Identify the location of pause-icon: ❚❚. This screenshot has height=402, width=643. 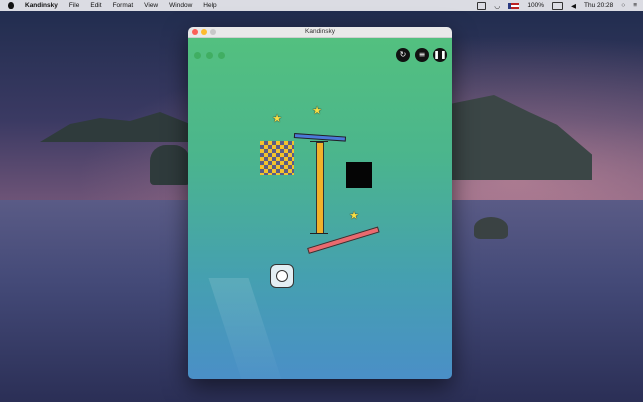
(440, 54).